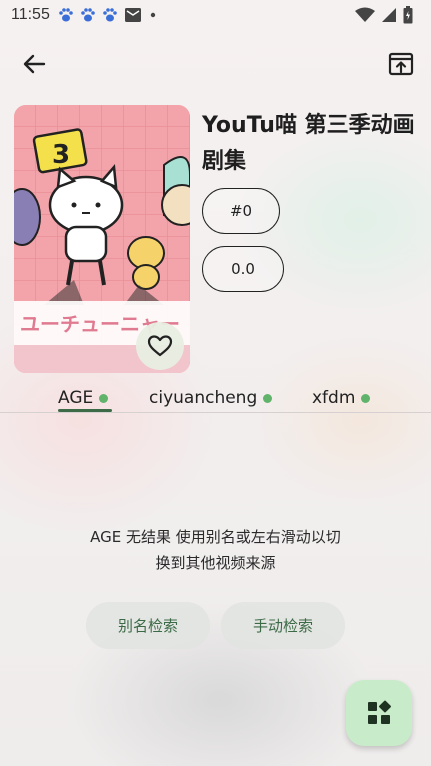 This screenshot has width=431, height=766. I want to click on back-arrow-icon, so click(34, 64).